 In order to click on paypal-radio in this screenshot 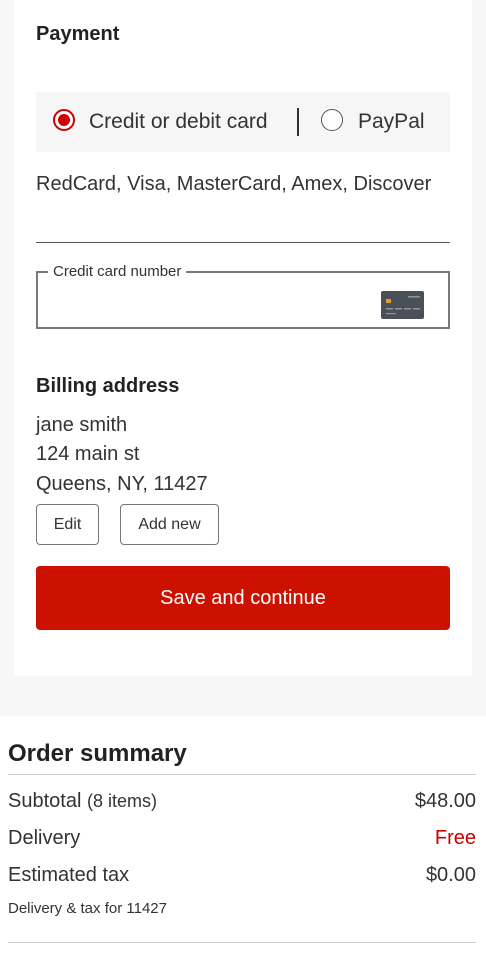, I will do `click(332, 120)`.